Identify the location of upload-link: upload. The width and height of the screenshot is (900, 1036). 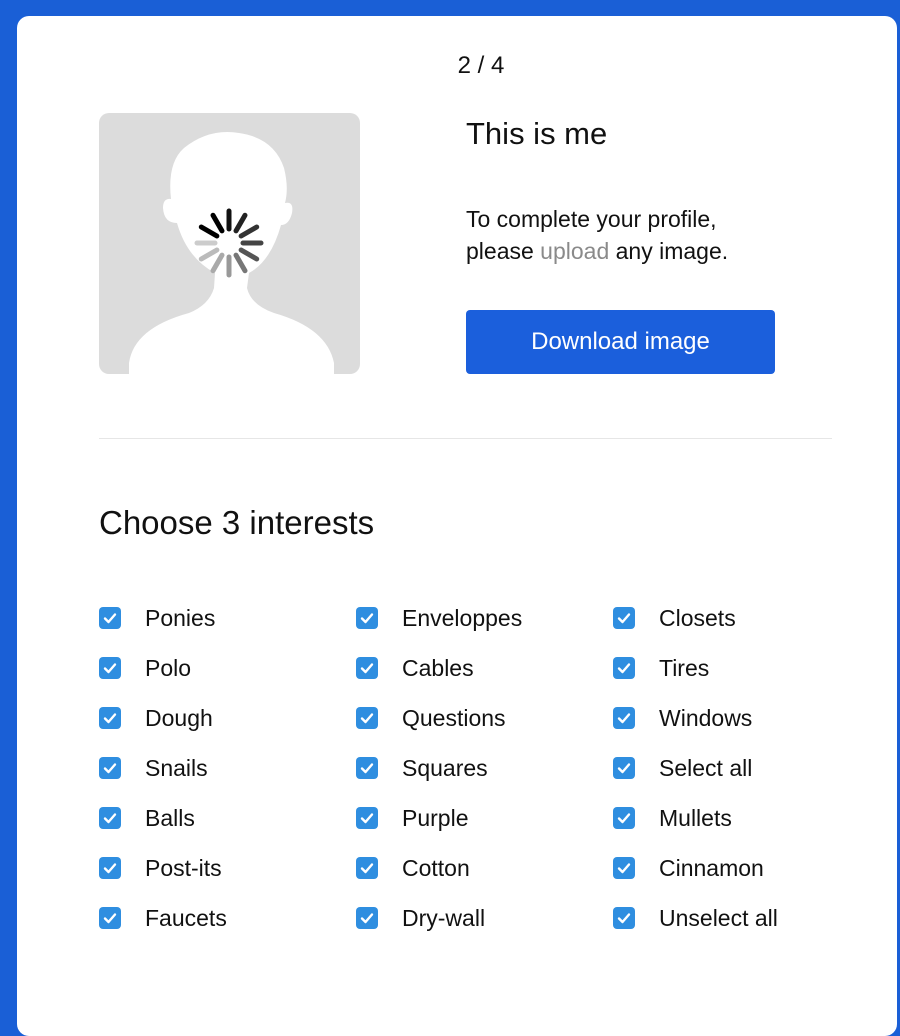
(574, 251).